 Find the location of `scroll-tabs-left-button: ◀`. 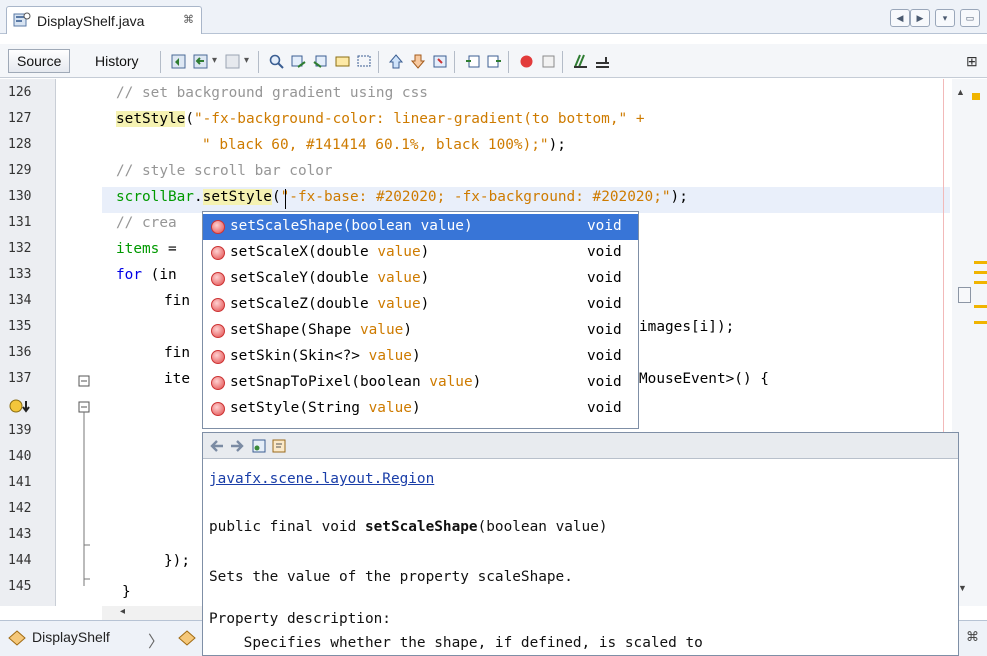

scroll-tabs-left-button: ◀ is located at coordinates (900, 18).